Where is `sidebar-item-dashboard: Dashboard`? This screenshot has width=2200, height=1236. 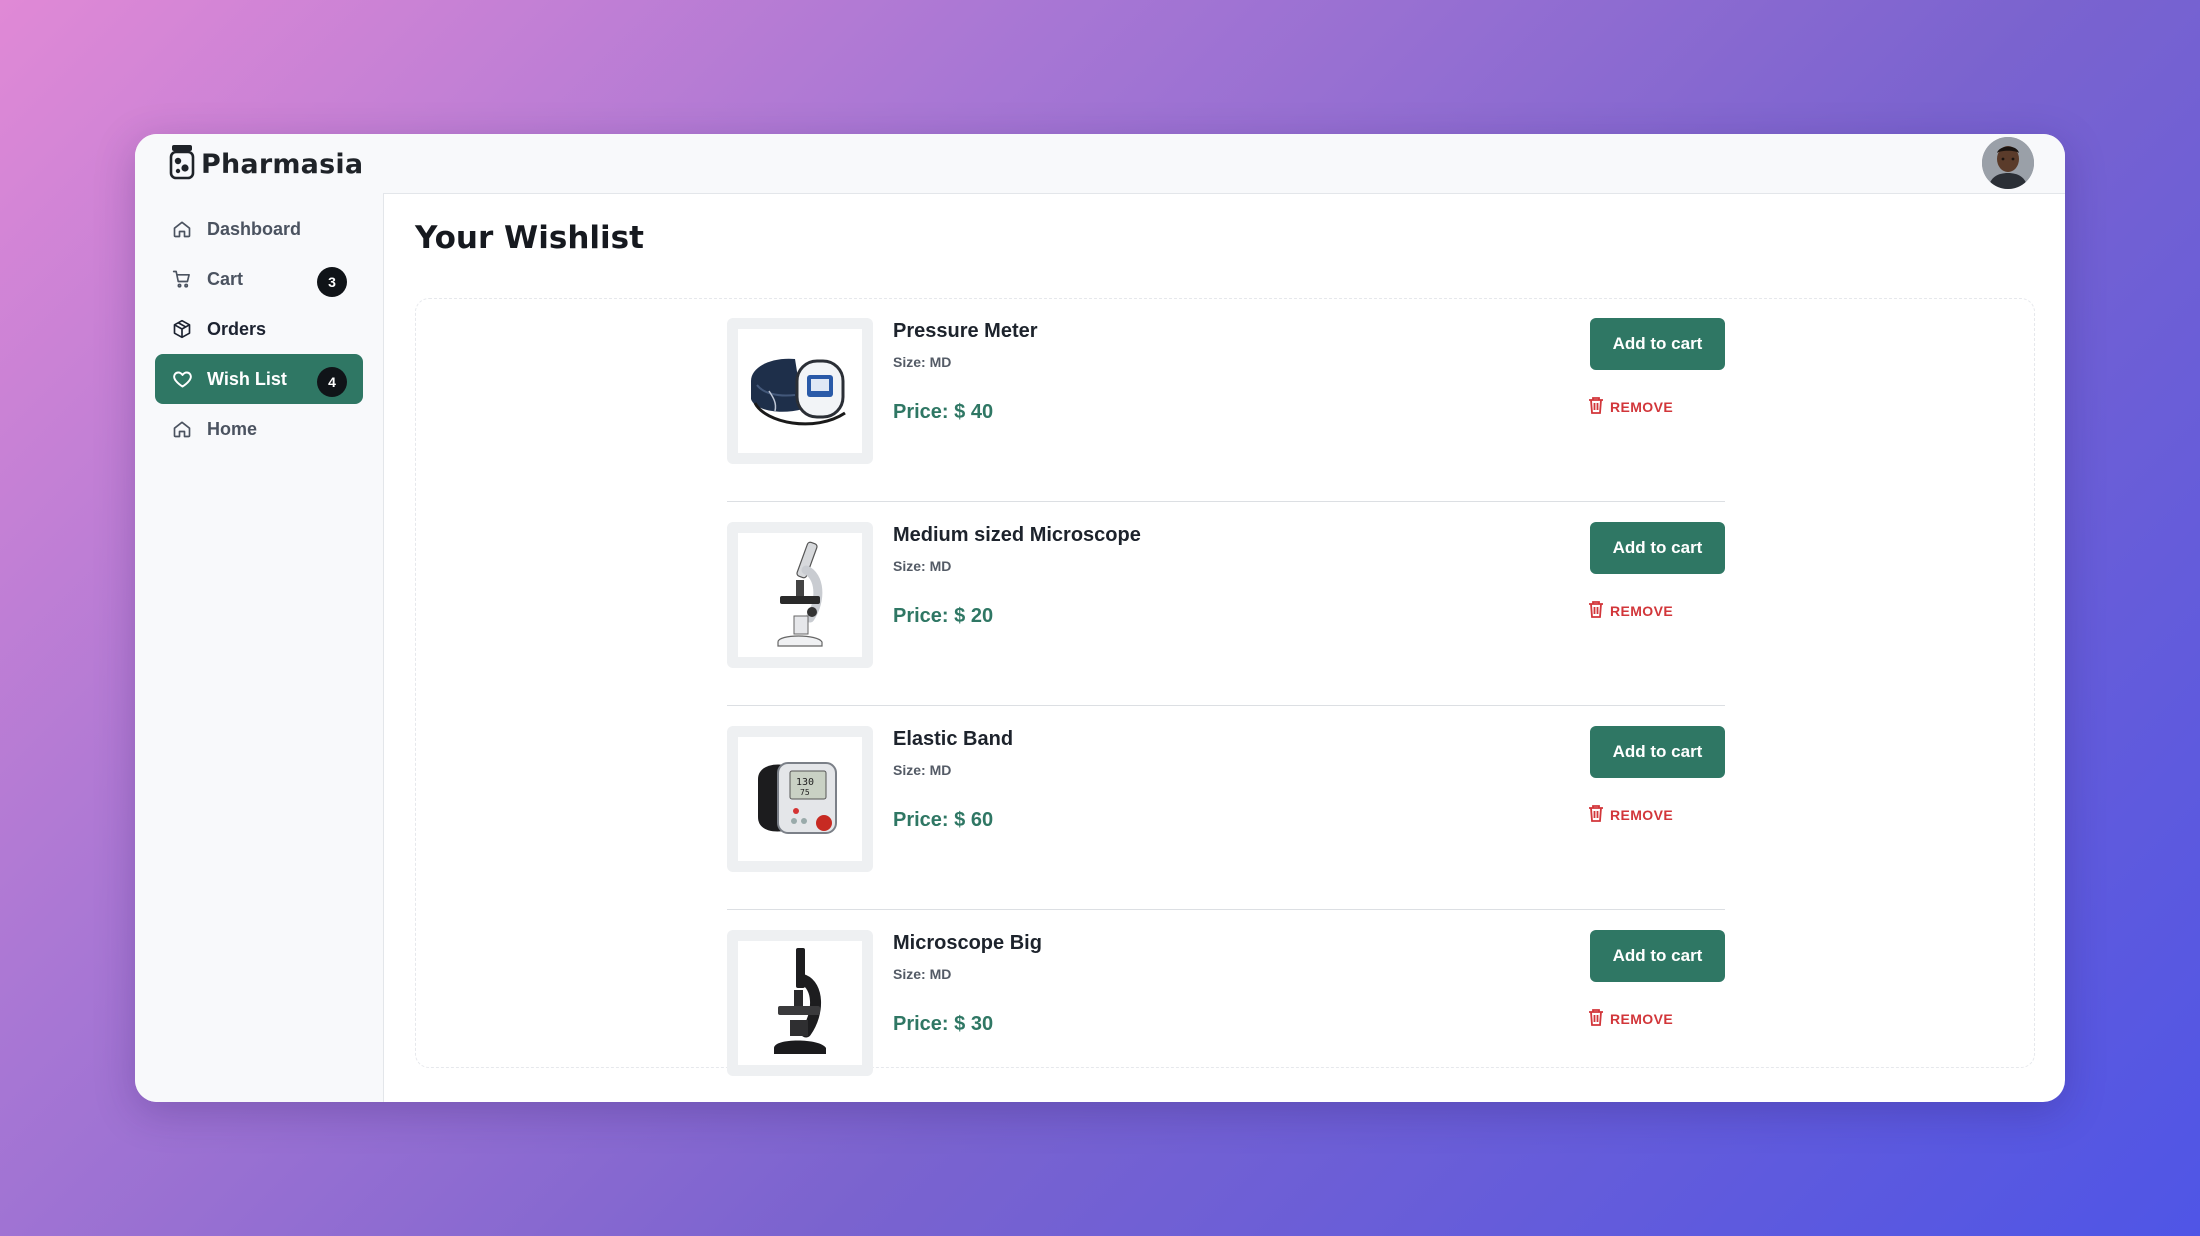
sidebar-item-dashboard: Dashboard is located at coordinates (259, 229).